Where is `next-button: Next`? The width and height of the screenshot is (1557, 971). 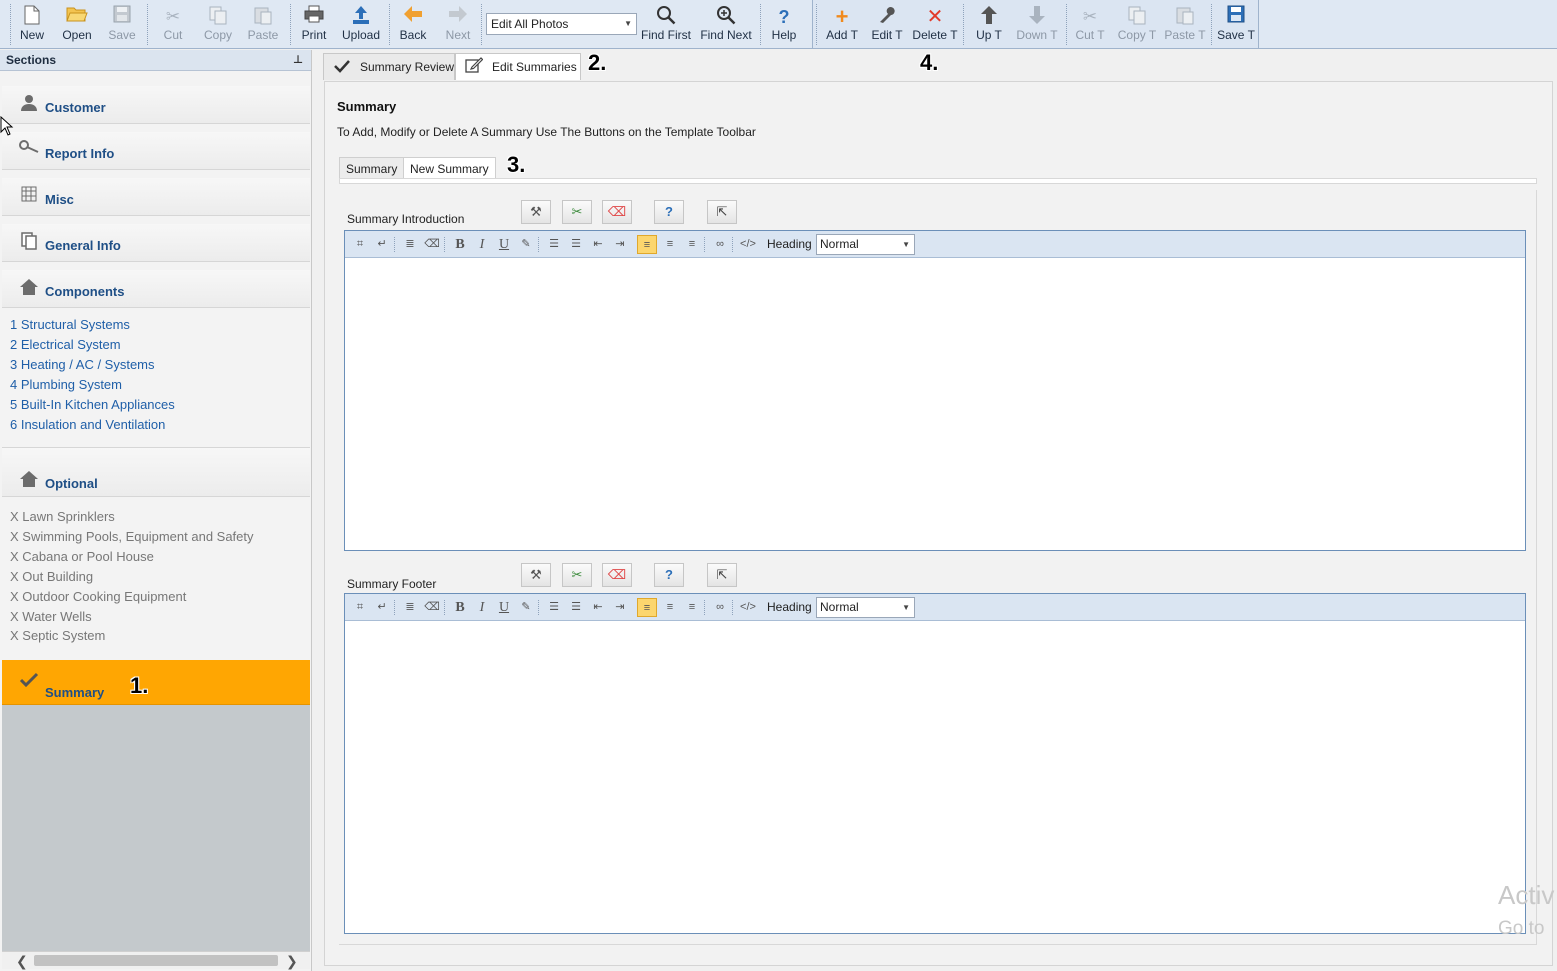 next-button: Next is located at coordinates (458, 24).